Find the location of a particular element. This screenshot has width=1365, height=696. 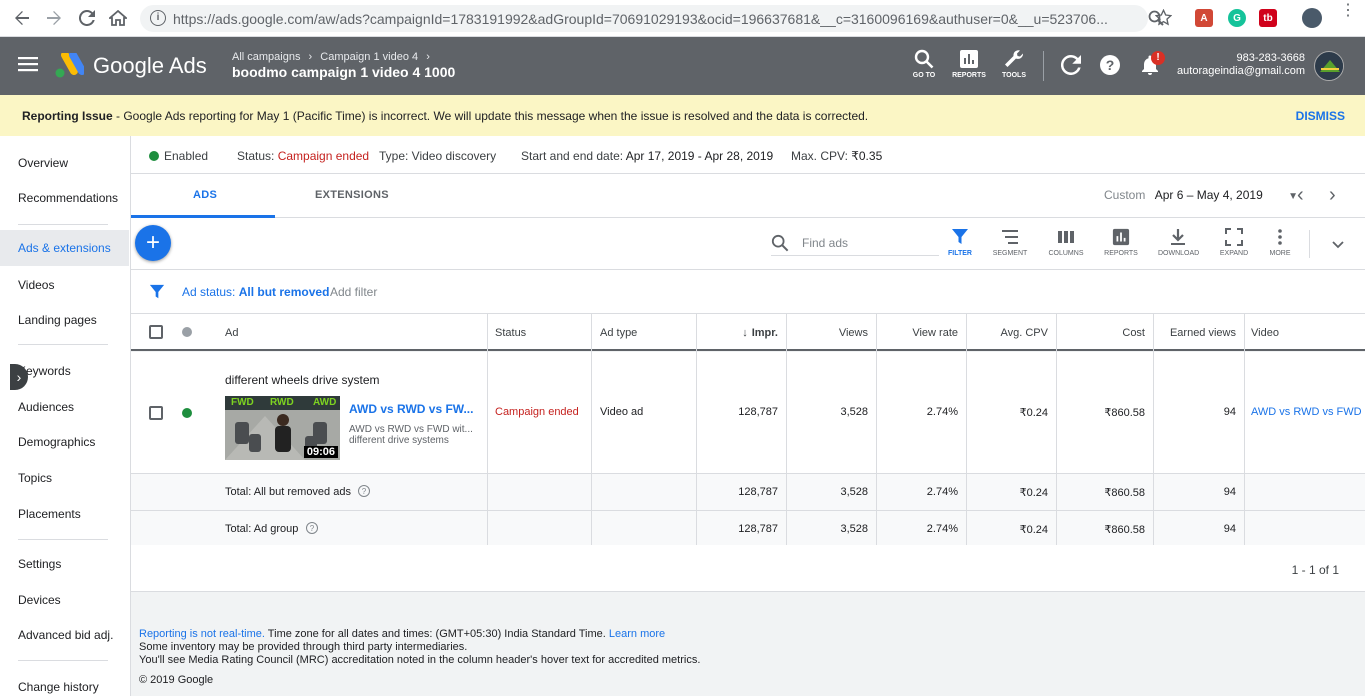

sidebar-item-videos: Videos is located at coordinates (36, 285).